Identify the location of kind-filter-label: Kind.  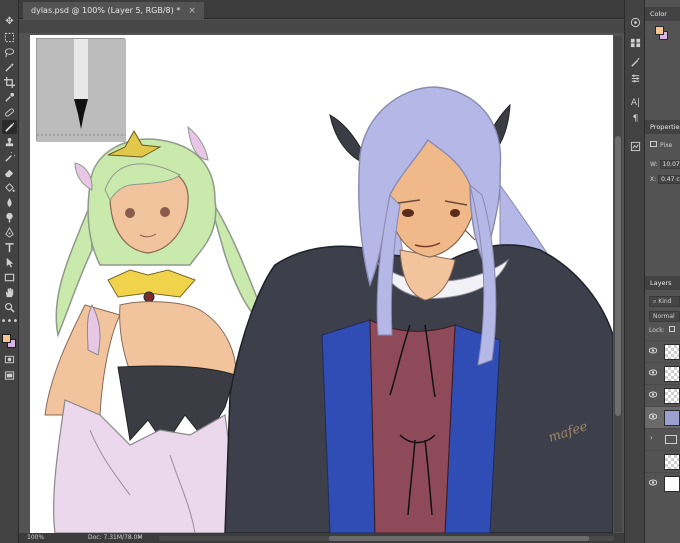
(665, 301).